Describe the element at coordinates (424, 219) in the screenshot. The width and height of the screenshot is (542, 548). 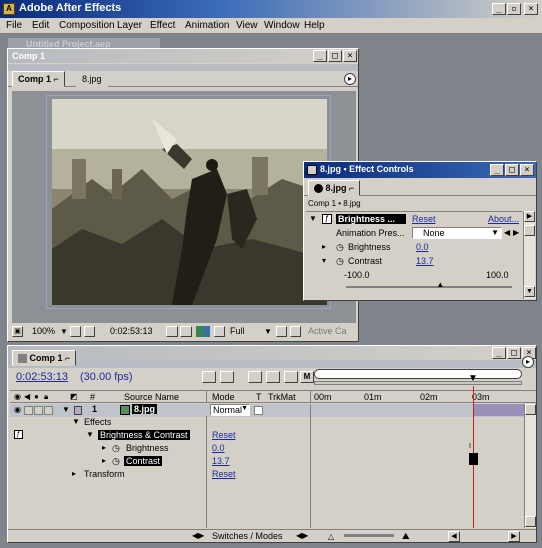
I see `fx-reset-link: Reset` at that location.